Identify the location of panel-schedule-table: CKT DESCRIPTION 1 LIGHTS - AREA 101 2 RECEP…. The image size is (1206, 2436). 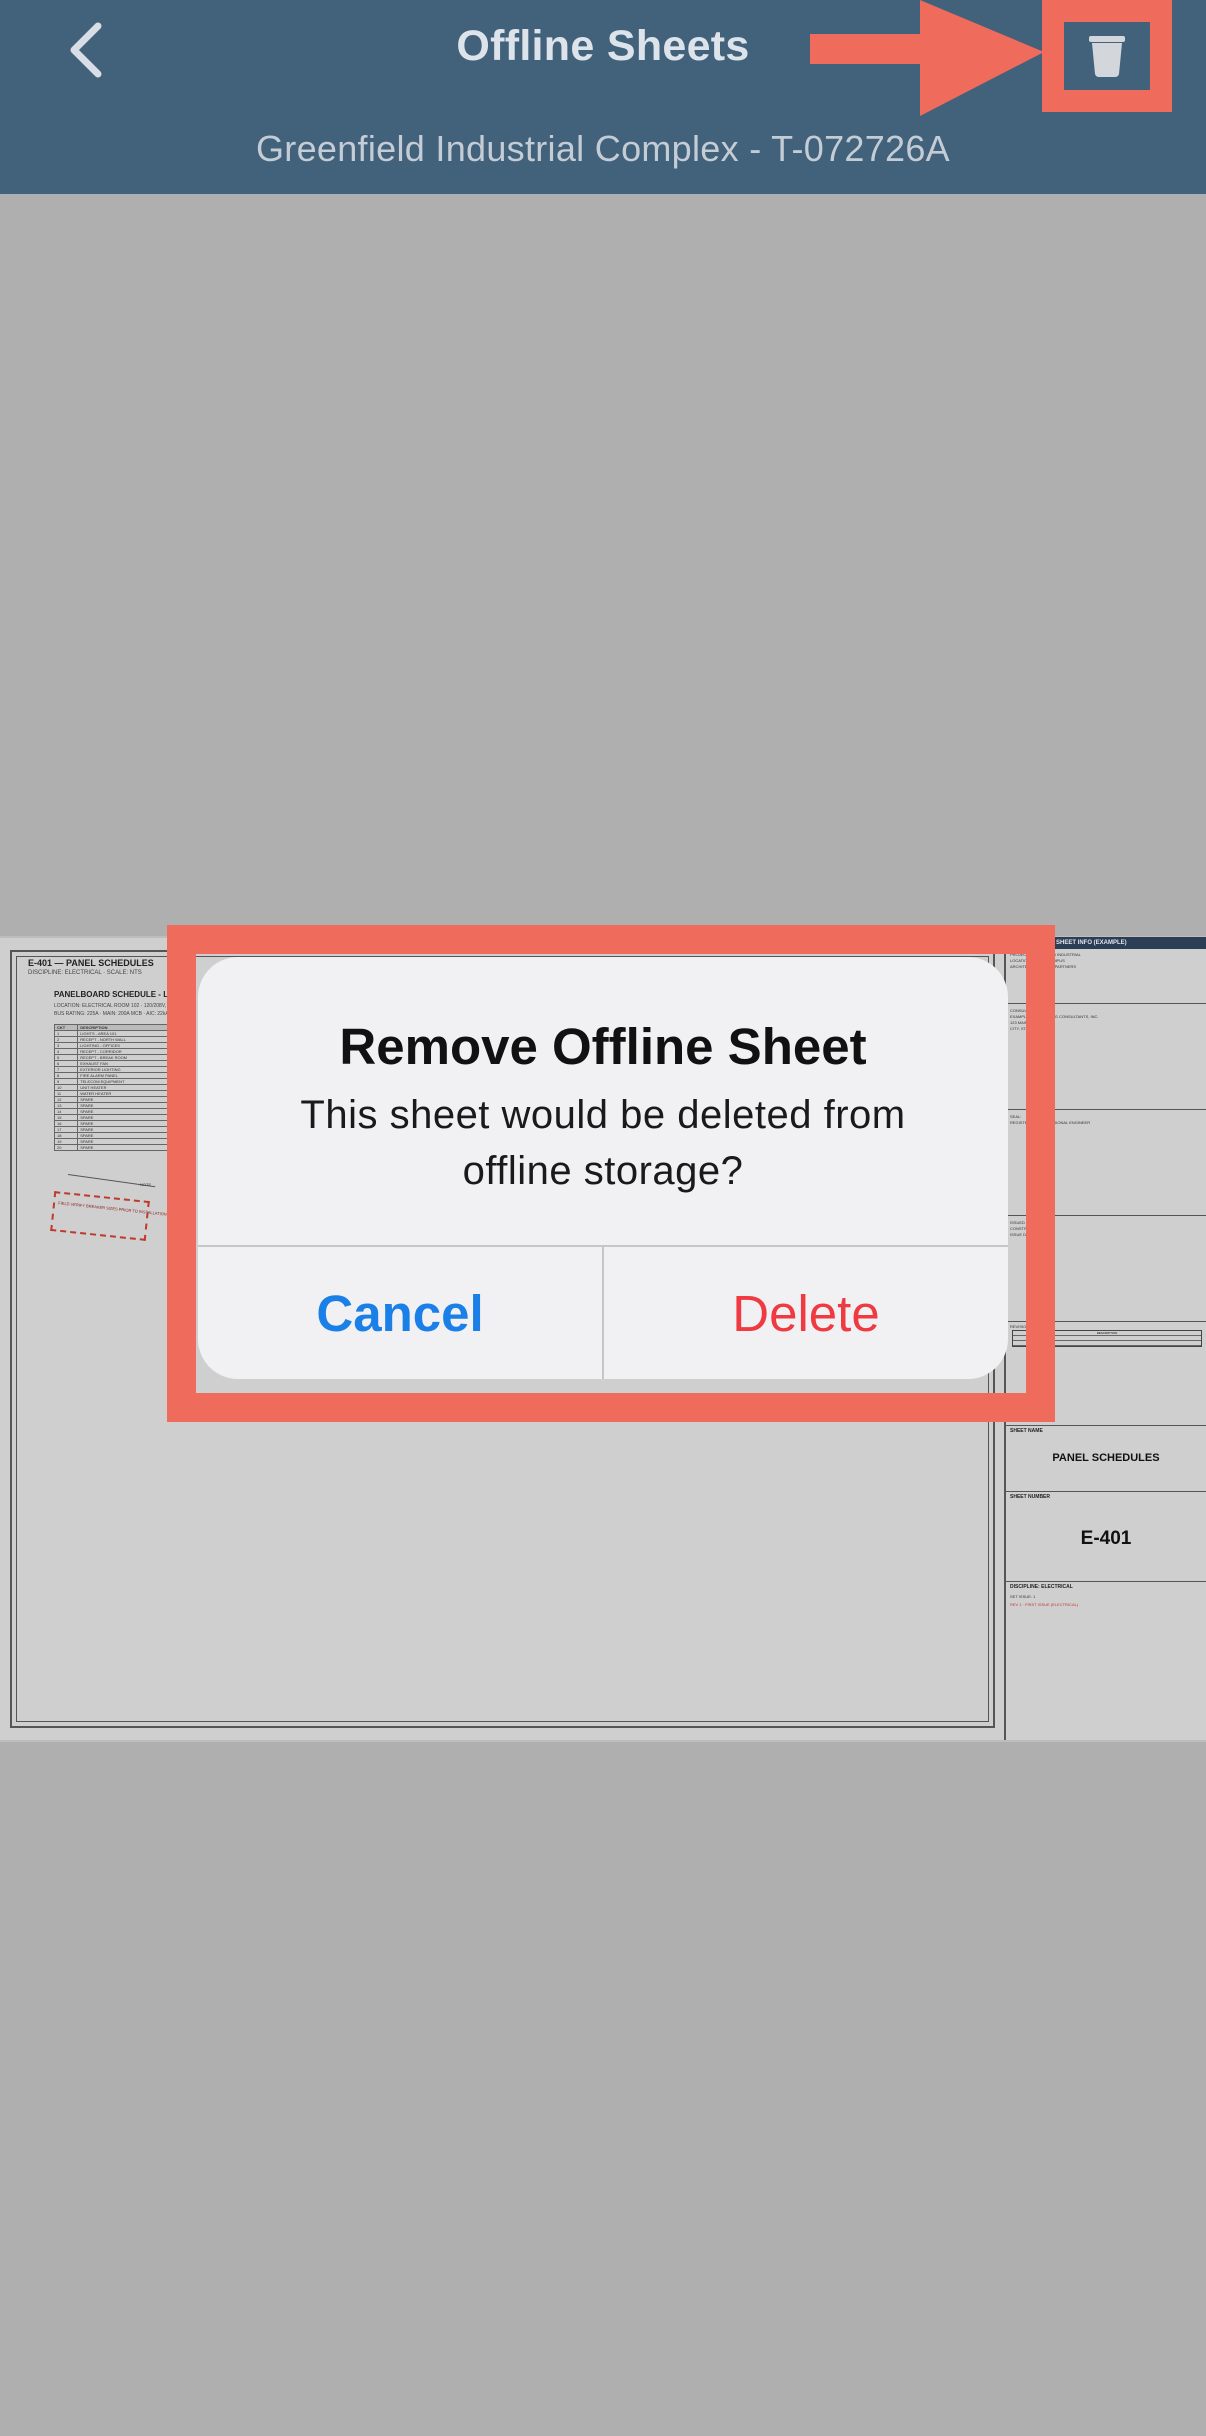
(111, 1087).